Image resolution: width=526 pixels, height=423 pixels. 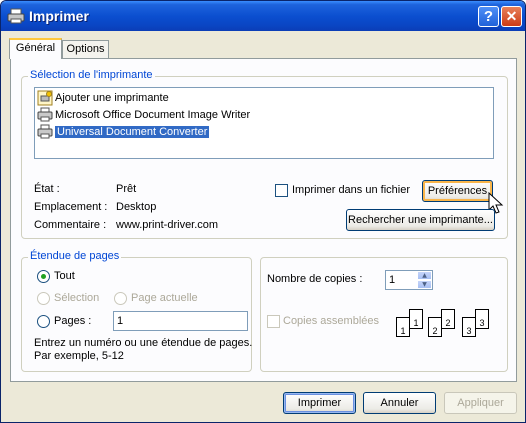 I want to click on comment-label: Commentaire :, so click(x=70, y=225).